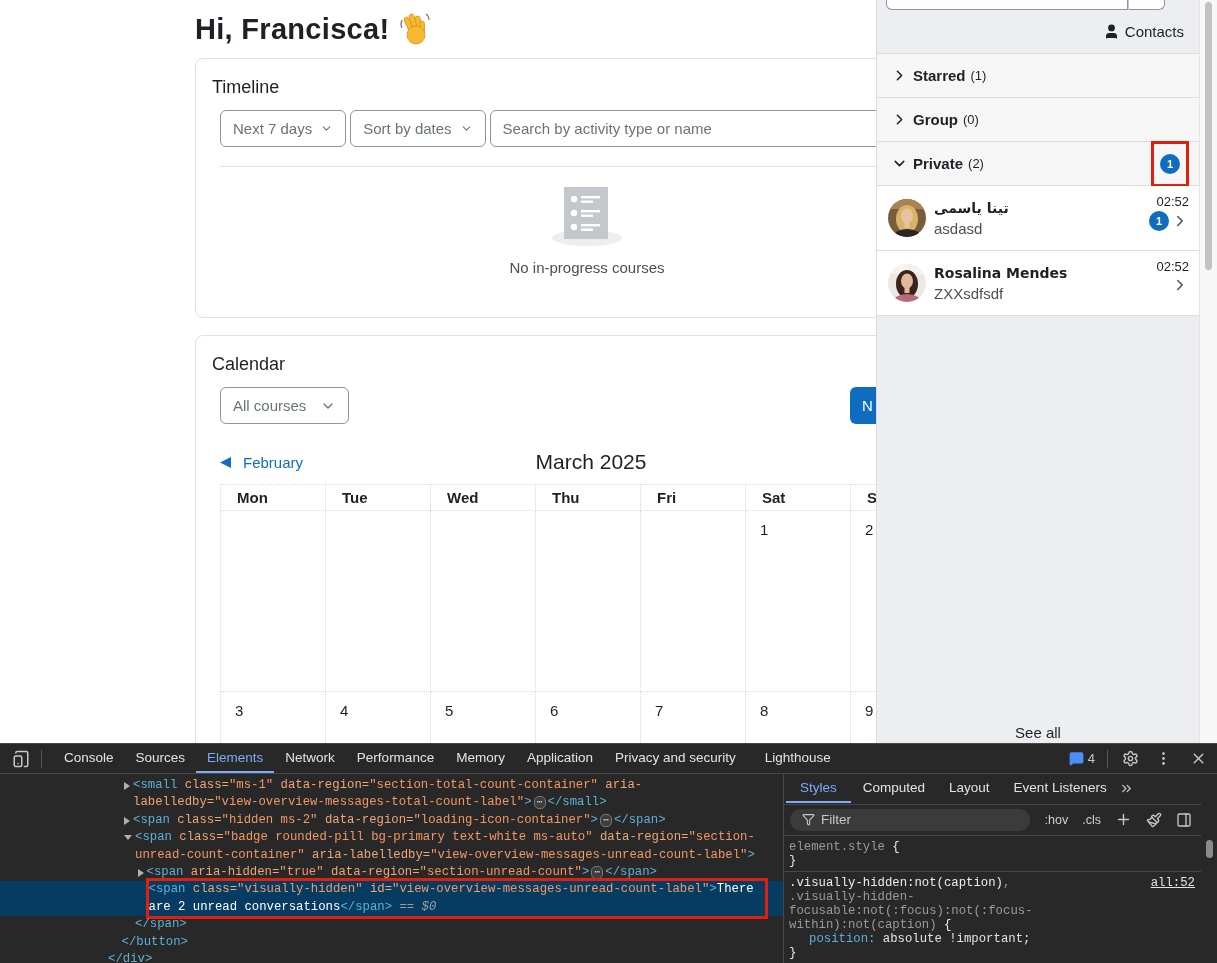  Describe the element at coordinates (225, 462) in the screenshot. I see `left-triangle-icon` at that location.